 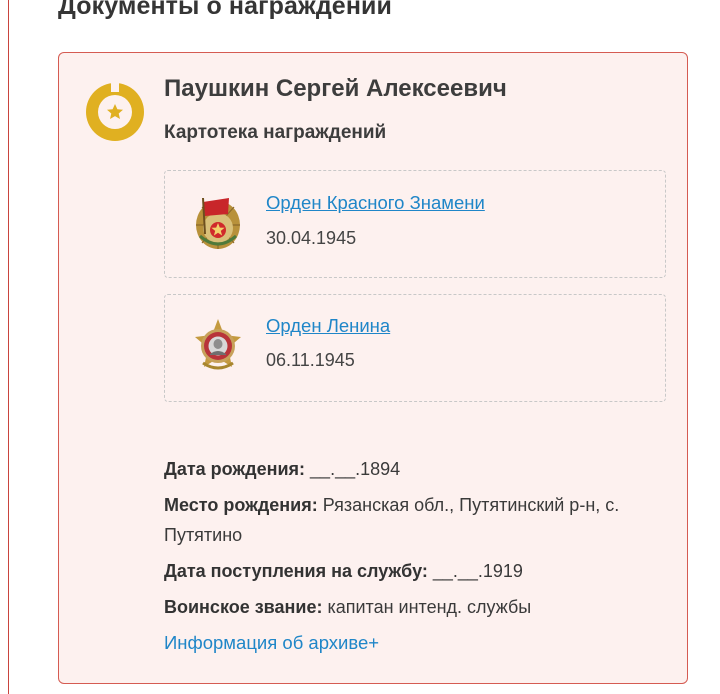 I want to click on award-link: Орден Красного Знамени, so click(x=375, y=203).